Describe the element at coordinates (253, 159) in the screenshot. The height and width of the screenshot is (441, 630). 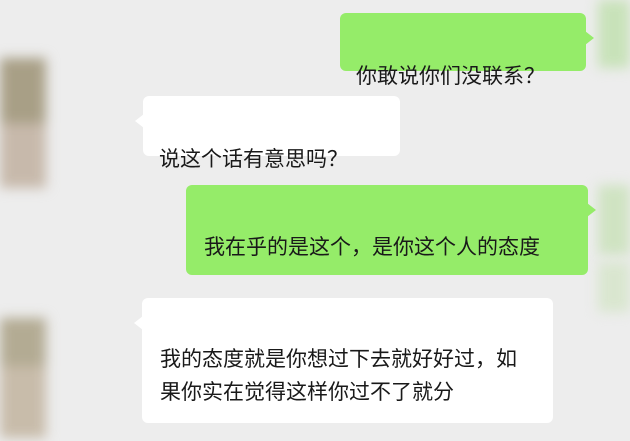
I see `message-text: 说这个话有意思吗？` at that location.